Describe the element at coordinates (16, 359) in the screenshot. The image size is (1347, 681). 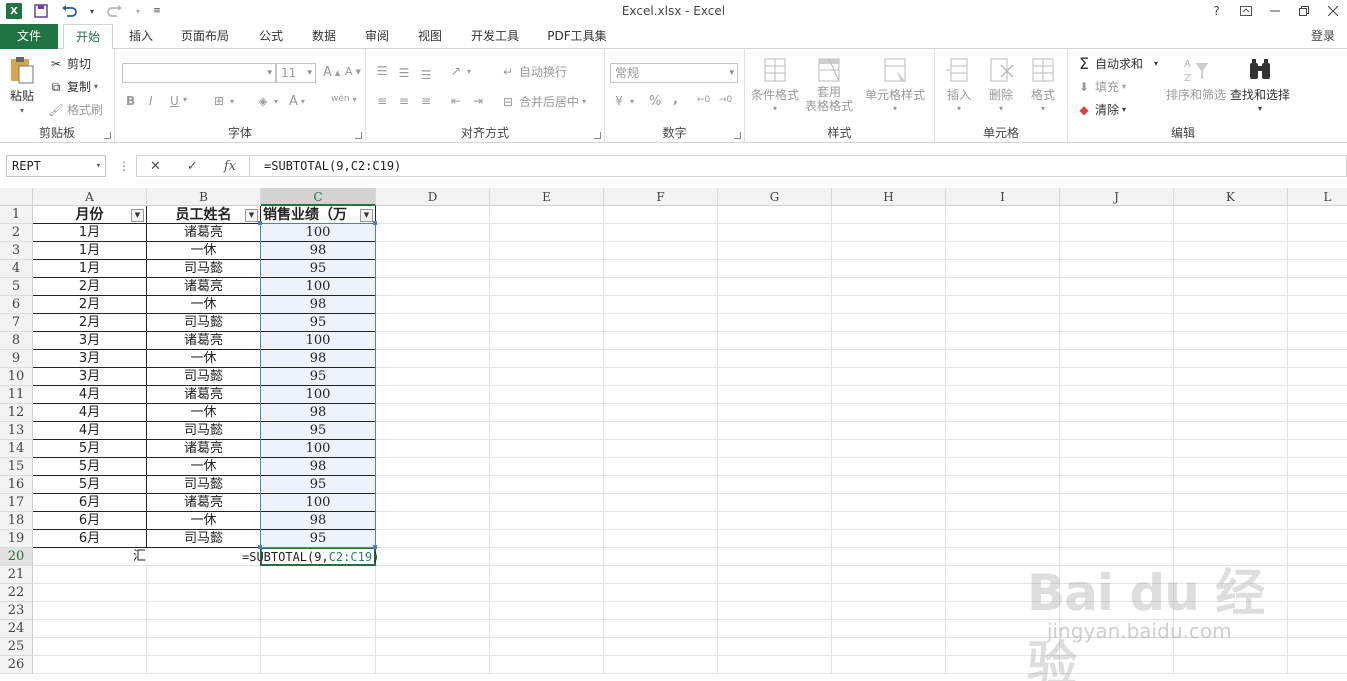
I see `row-header-9: 9` at that location.